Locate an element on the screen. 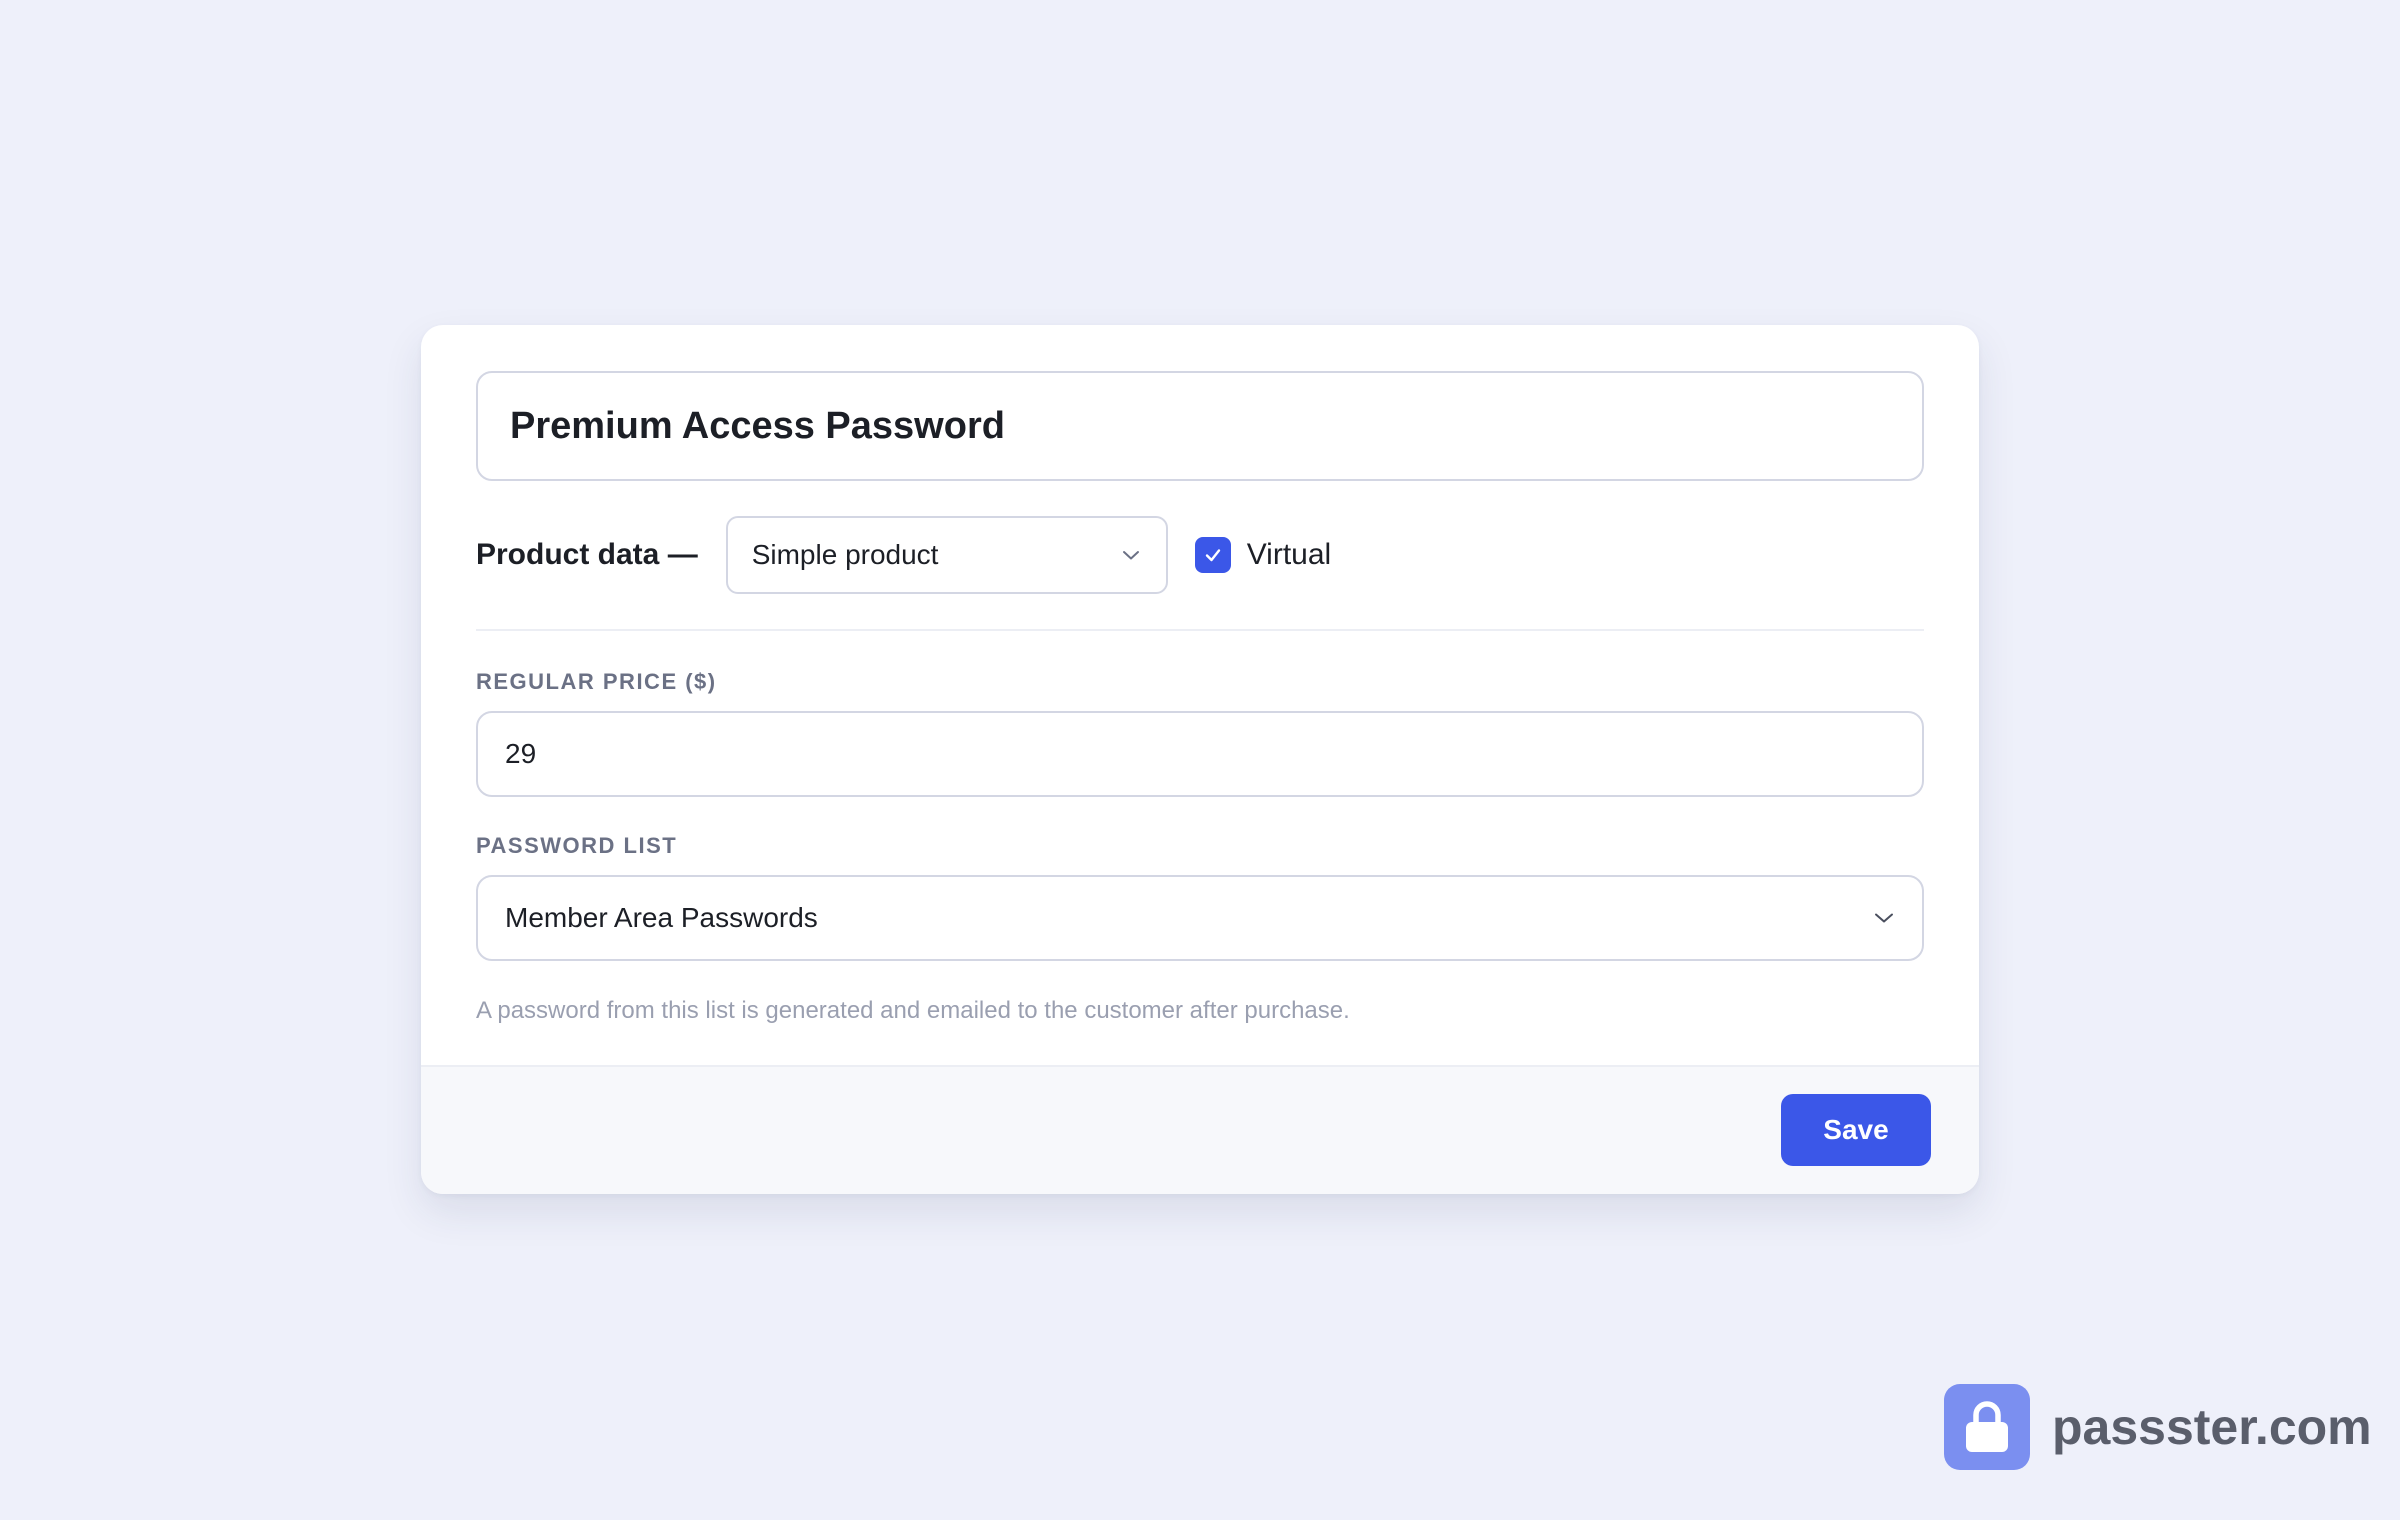 This screenshot has height=1520, width=2400. password-list-selected-value: Member Area Passwords is located at coordinates (661, 917).